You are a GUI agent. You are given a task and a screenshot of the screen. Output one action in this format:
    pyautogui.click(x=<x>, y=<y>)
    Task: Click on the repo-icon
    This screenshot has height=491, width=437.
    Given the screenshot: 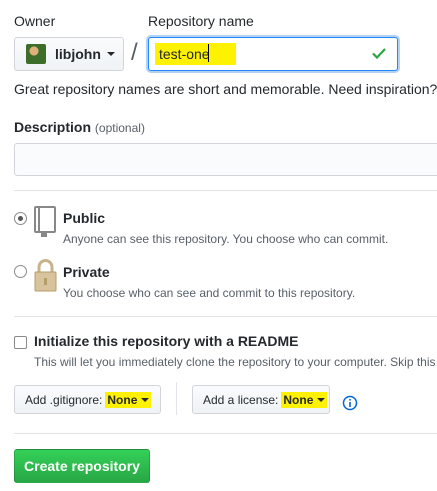 What is the action you would take?
    pyautogui.click(x=45, y=221)
    